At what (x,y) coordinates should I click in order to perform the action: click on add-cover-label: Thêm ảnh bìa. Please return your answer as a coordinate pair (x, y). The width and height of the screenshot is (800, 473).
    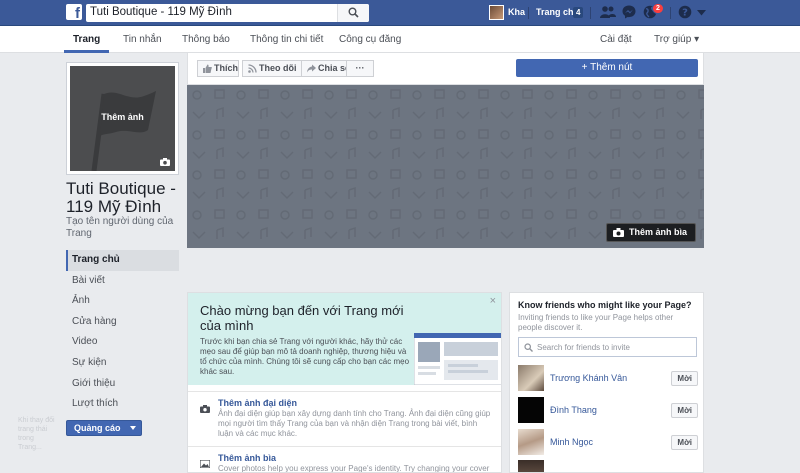
    Looking at the image, I should click on (657, 232).